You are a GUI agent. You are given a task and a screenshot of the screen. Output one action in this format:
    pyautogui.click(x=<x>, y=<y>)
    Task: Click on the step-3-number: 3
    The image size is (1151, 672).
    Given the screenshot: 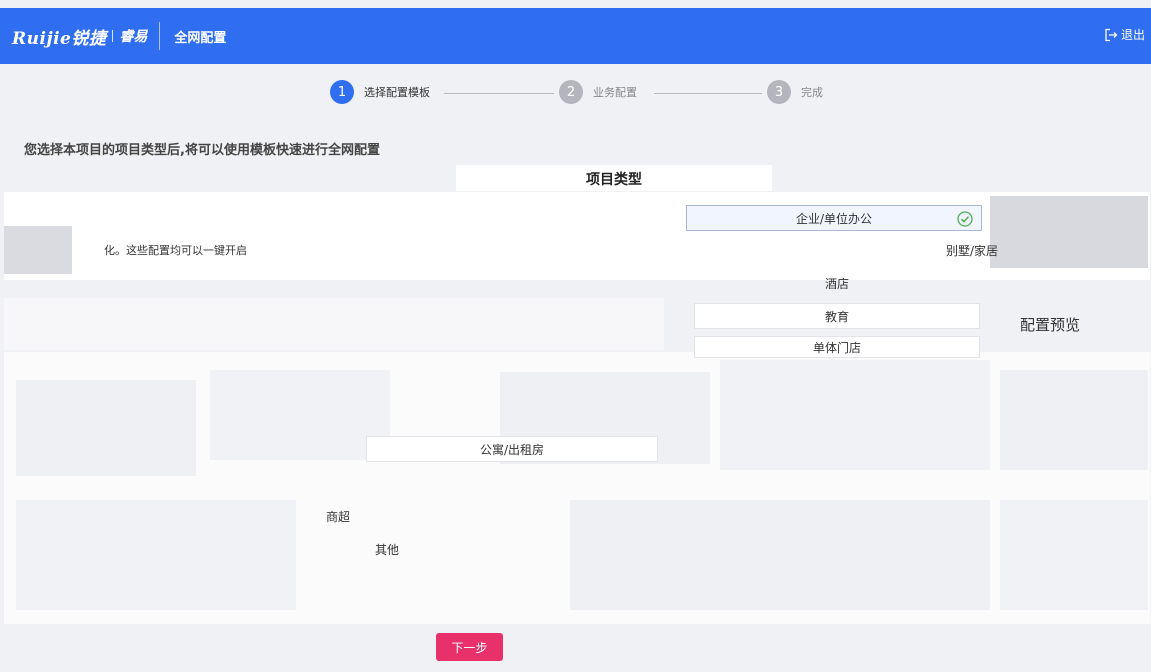 What is the action you would take?
    pyautogui.click(x=779, y=92)
    